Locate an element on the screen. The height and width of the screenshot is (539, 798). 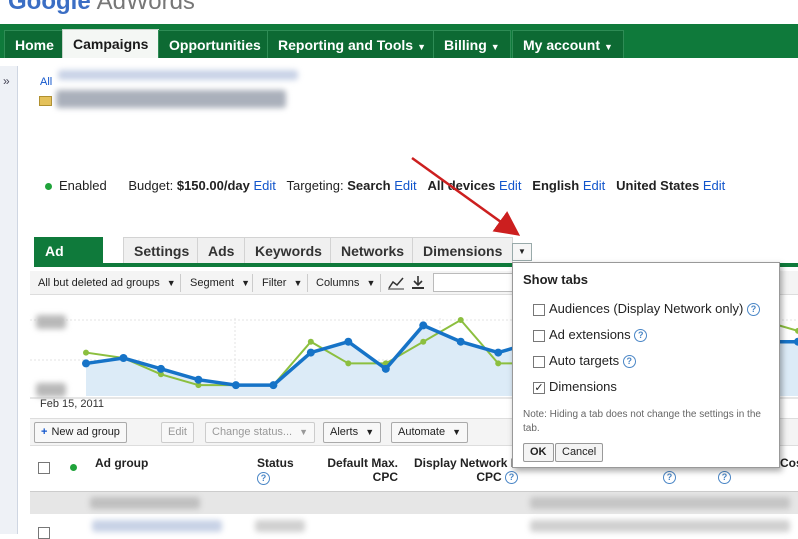
option-auto-targets: Auto targets ? is located at coordinates (584, 361).